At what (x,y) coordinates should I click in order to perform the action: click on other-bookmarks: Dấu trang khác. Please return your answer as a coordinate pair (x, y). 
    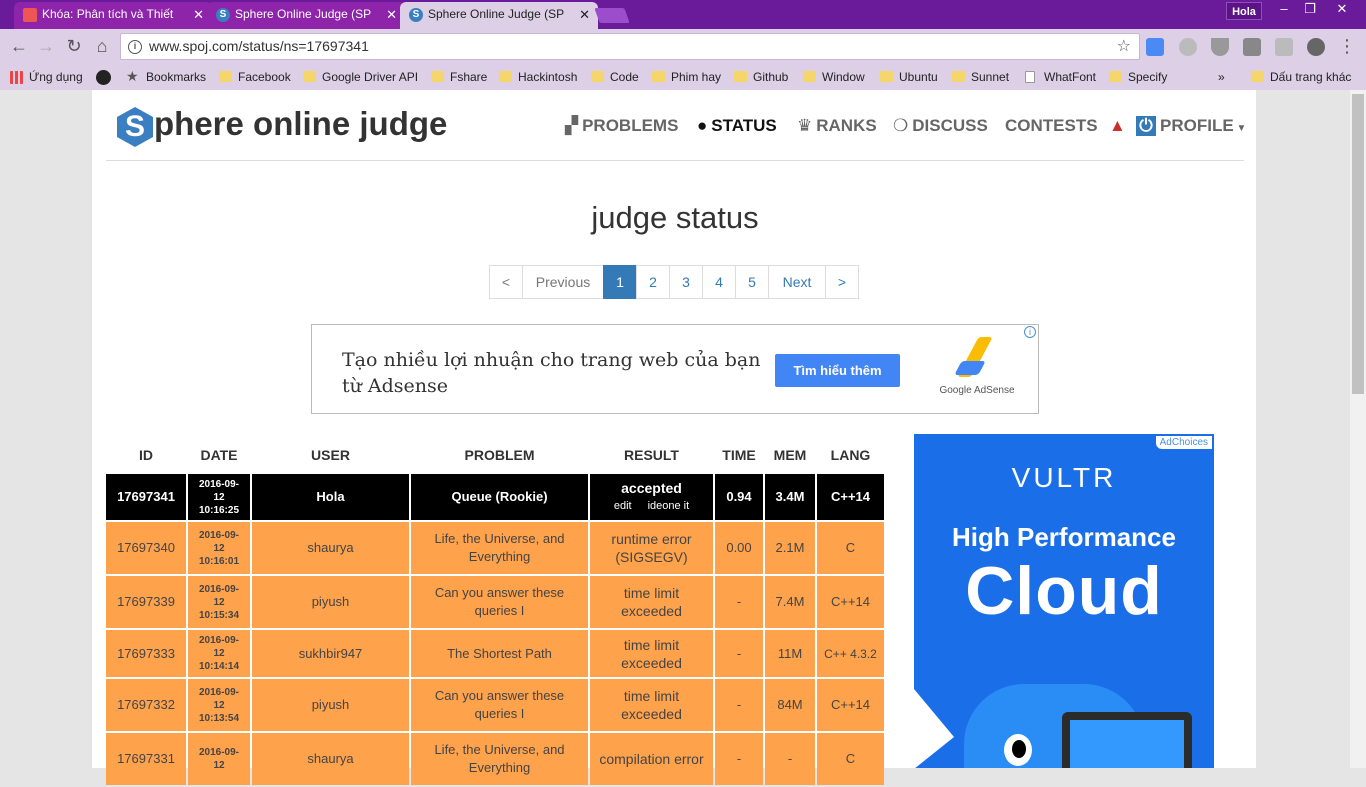
    Looking at the image, I should click on (1301, 77).